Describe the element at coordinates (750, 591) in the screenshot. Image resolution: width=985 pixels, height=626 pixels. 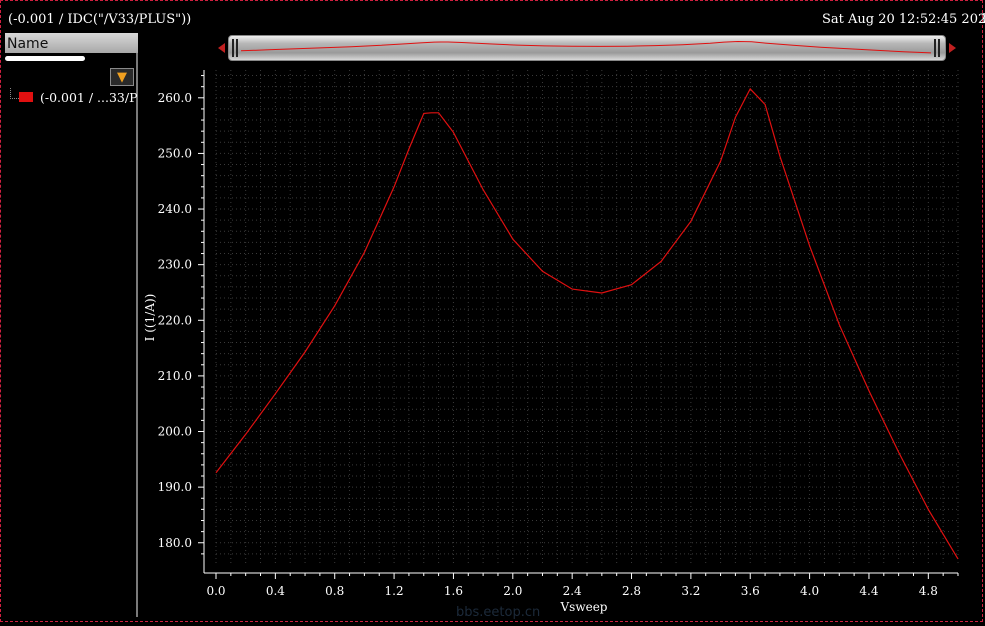
I see `x-tick-label: 3.6` at that location.